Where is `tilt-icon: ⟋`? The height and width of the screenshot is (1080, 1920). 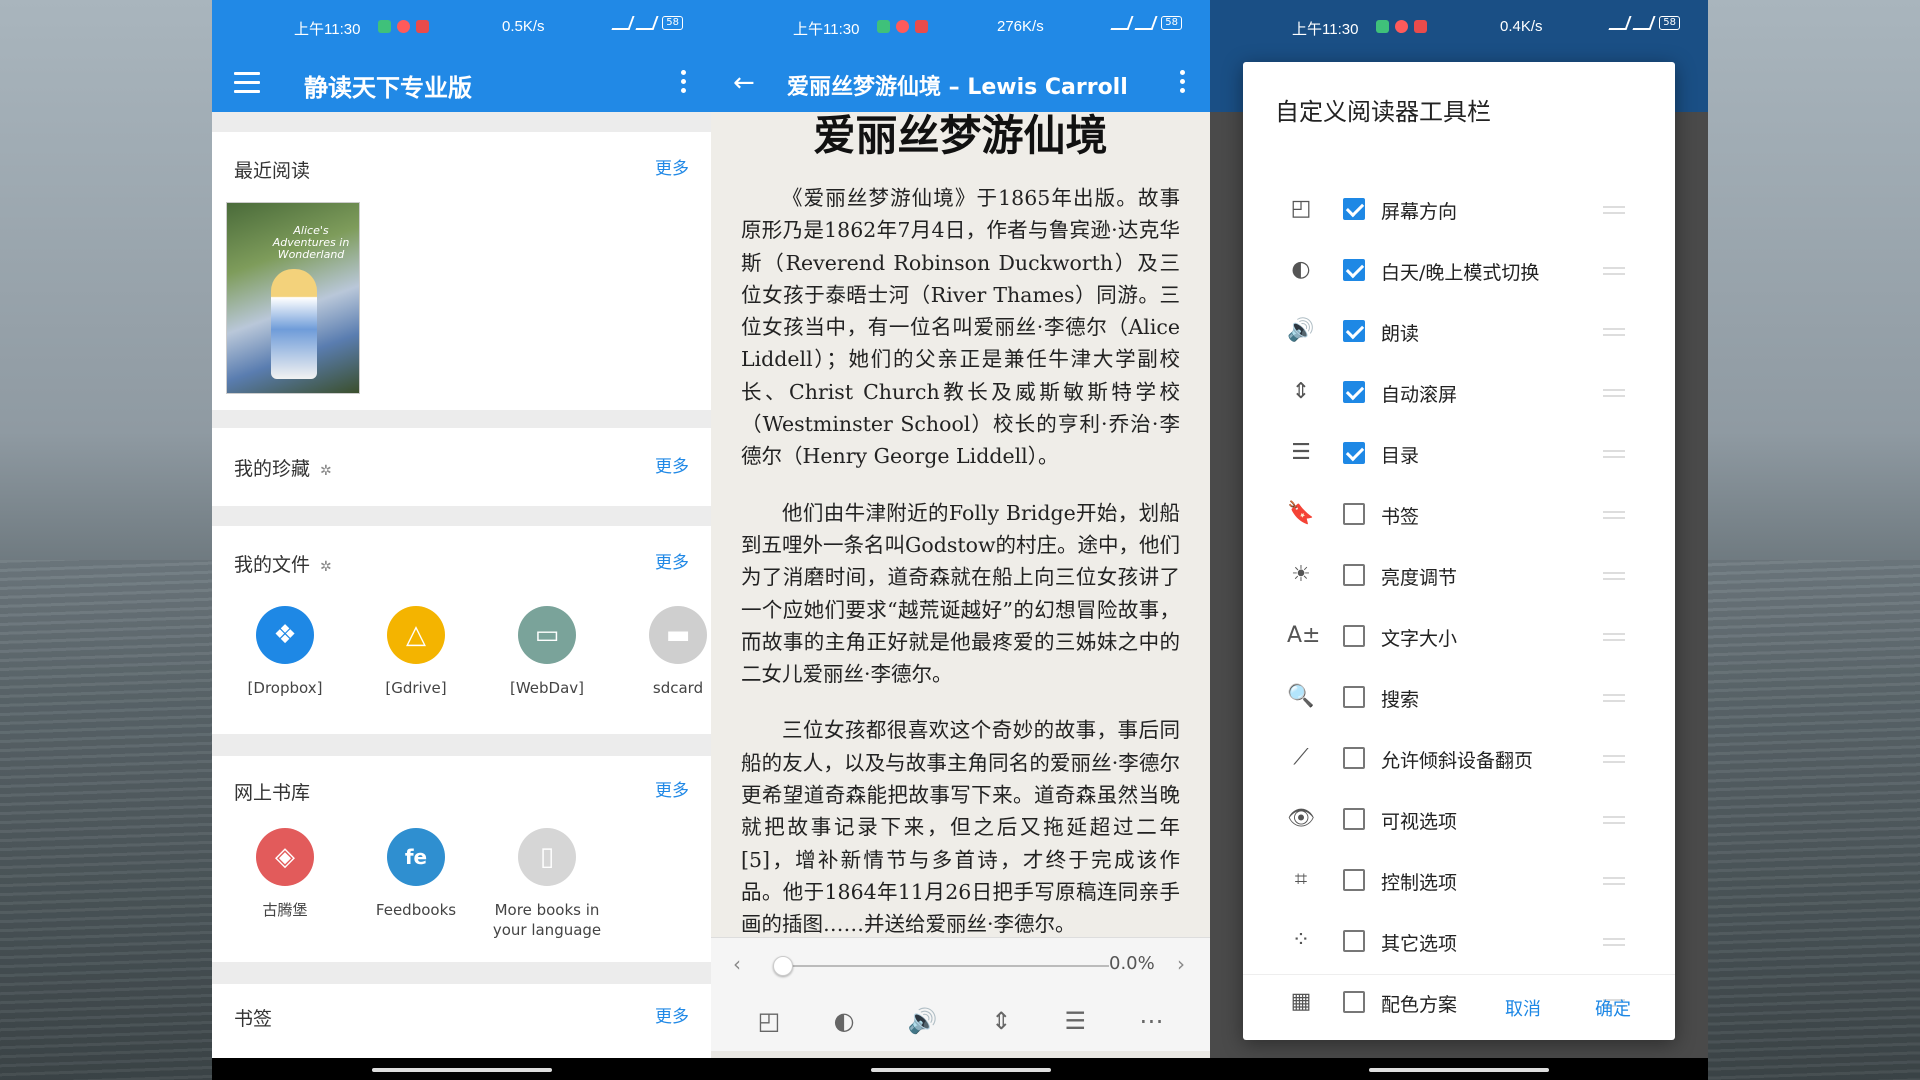 tilt-icon: ⟋ is located at coordinates (1301, 757).